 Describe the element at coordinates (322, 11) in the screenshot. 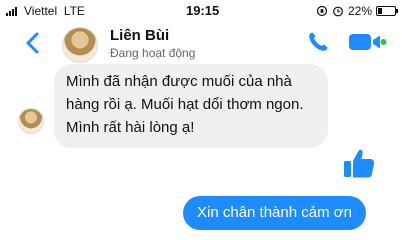

I see `orientation-lock-icon` at that location.